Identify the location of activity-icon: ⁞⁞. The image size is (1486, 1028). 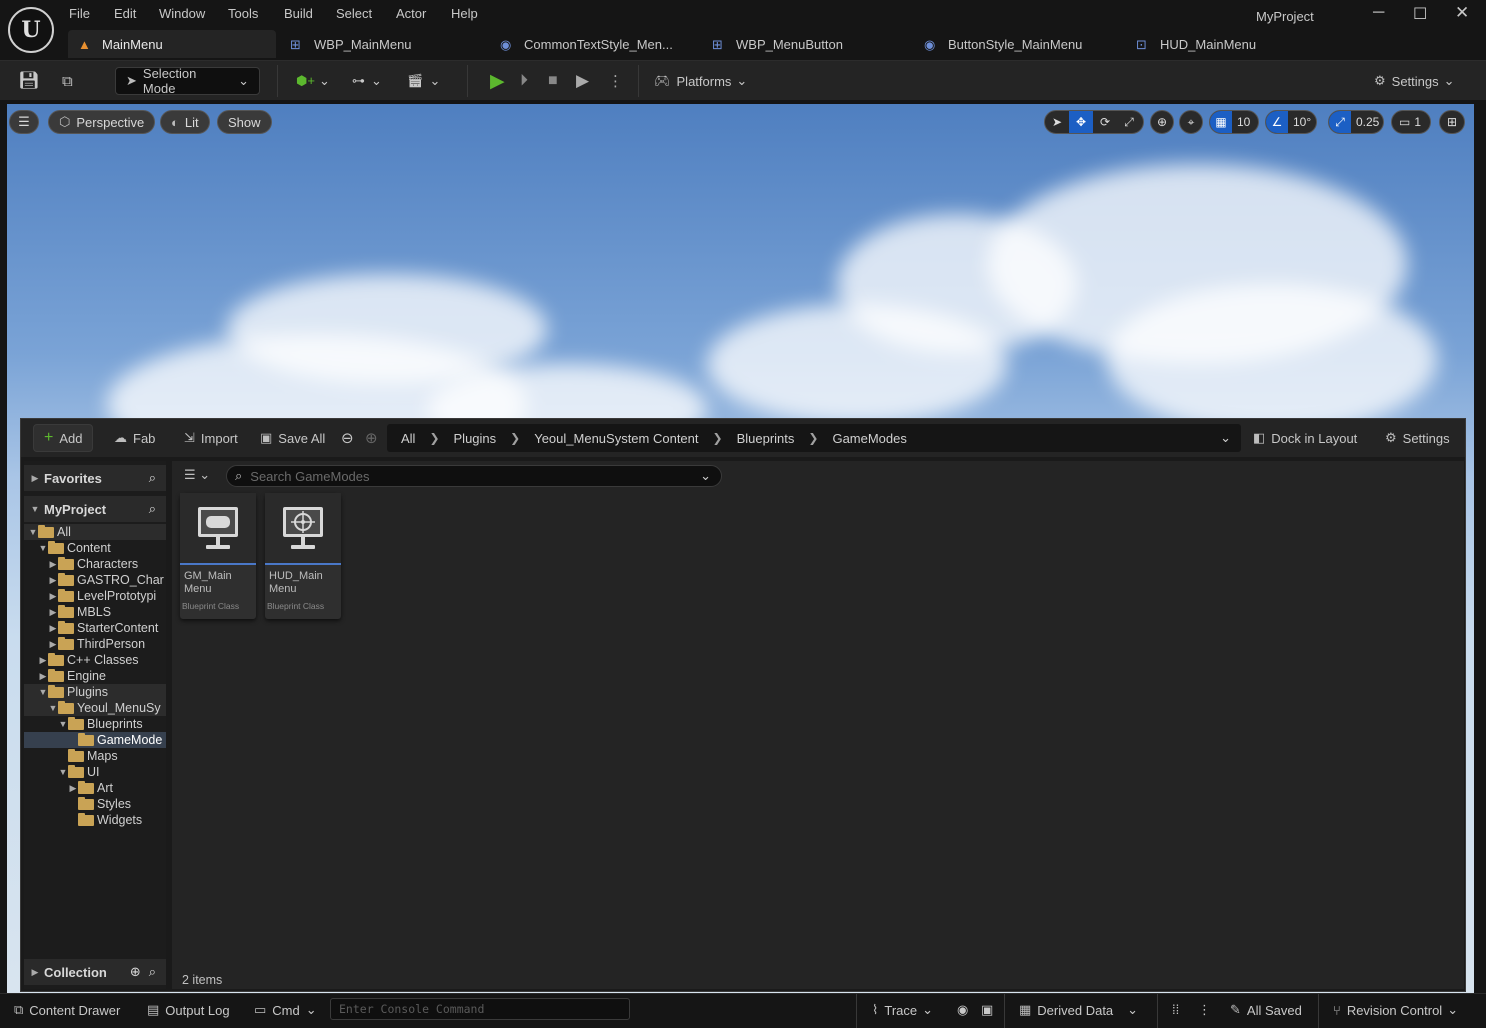
(1175, 1009).